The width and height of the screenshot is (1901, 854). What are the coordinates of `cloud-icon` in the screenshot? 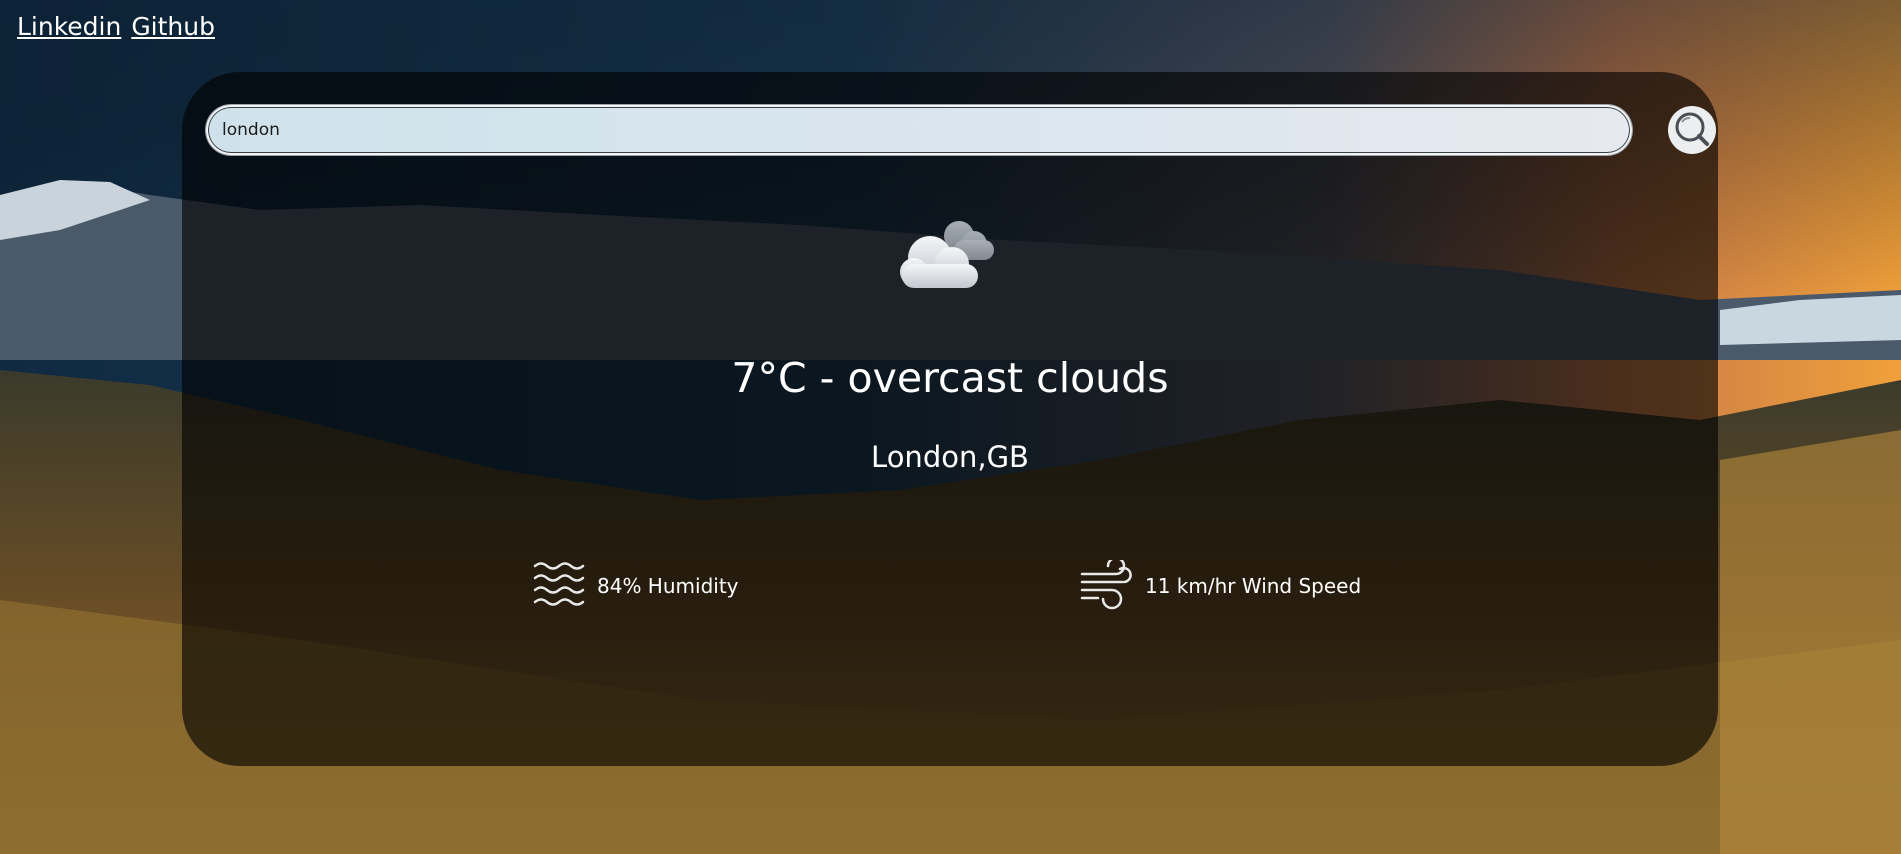 It's located at (947, 254).